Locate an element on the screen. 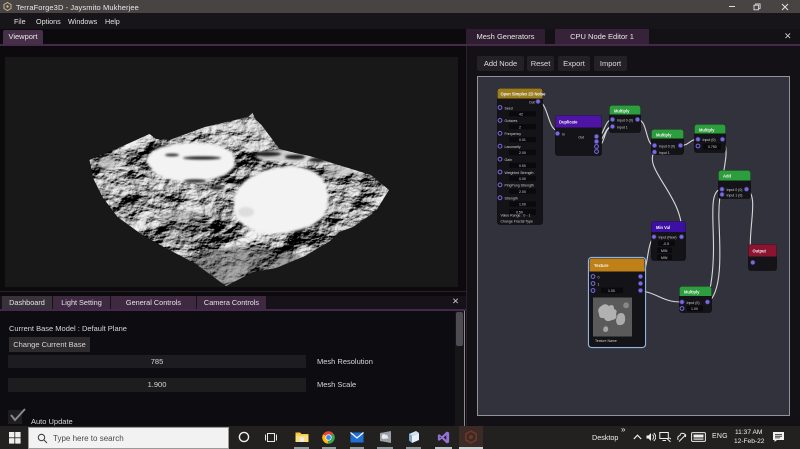  svg-text: 0.50 is located at coordinates (522, 166).